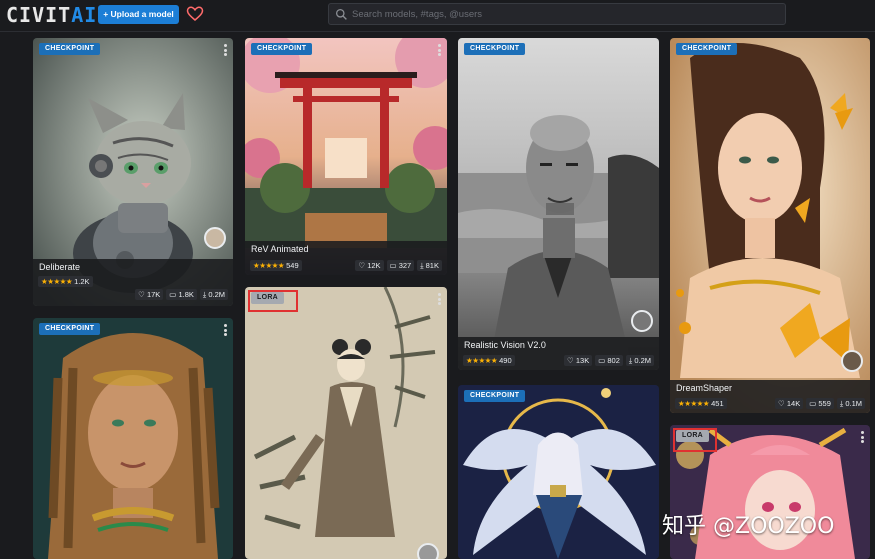  I want to click on model-stats: ♡ 13K ▭ 802 ⤓ 0.2M, so click(607, 360).